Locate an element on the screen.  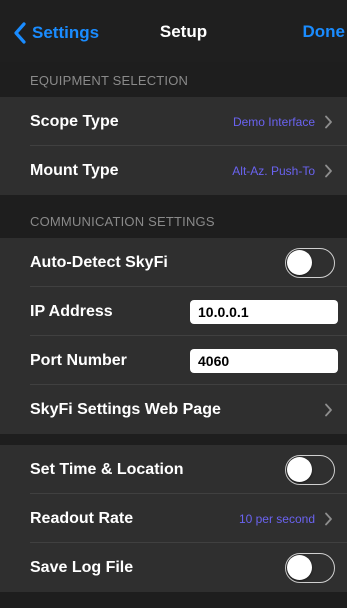
bottom-spacer is located at coordinates (173, 600).